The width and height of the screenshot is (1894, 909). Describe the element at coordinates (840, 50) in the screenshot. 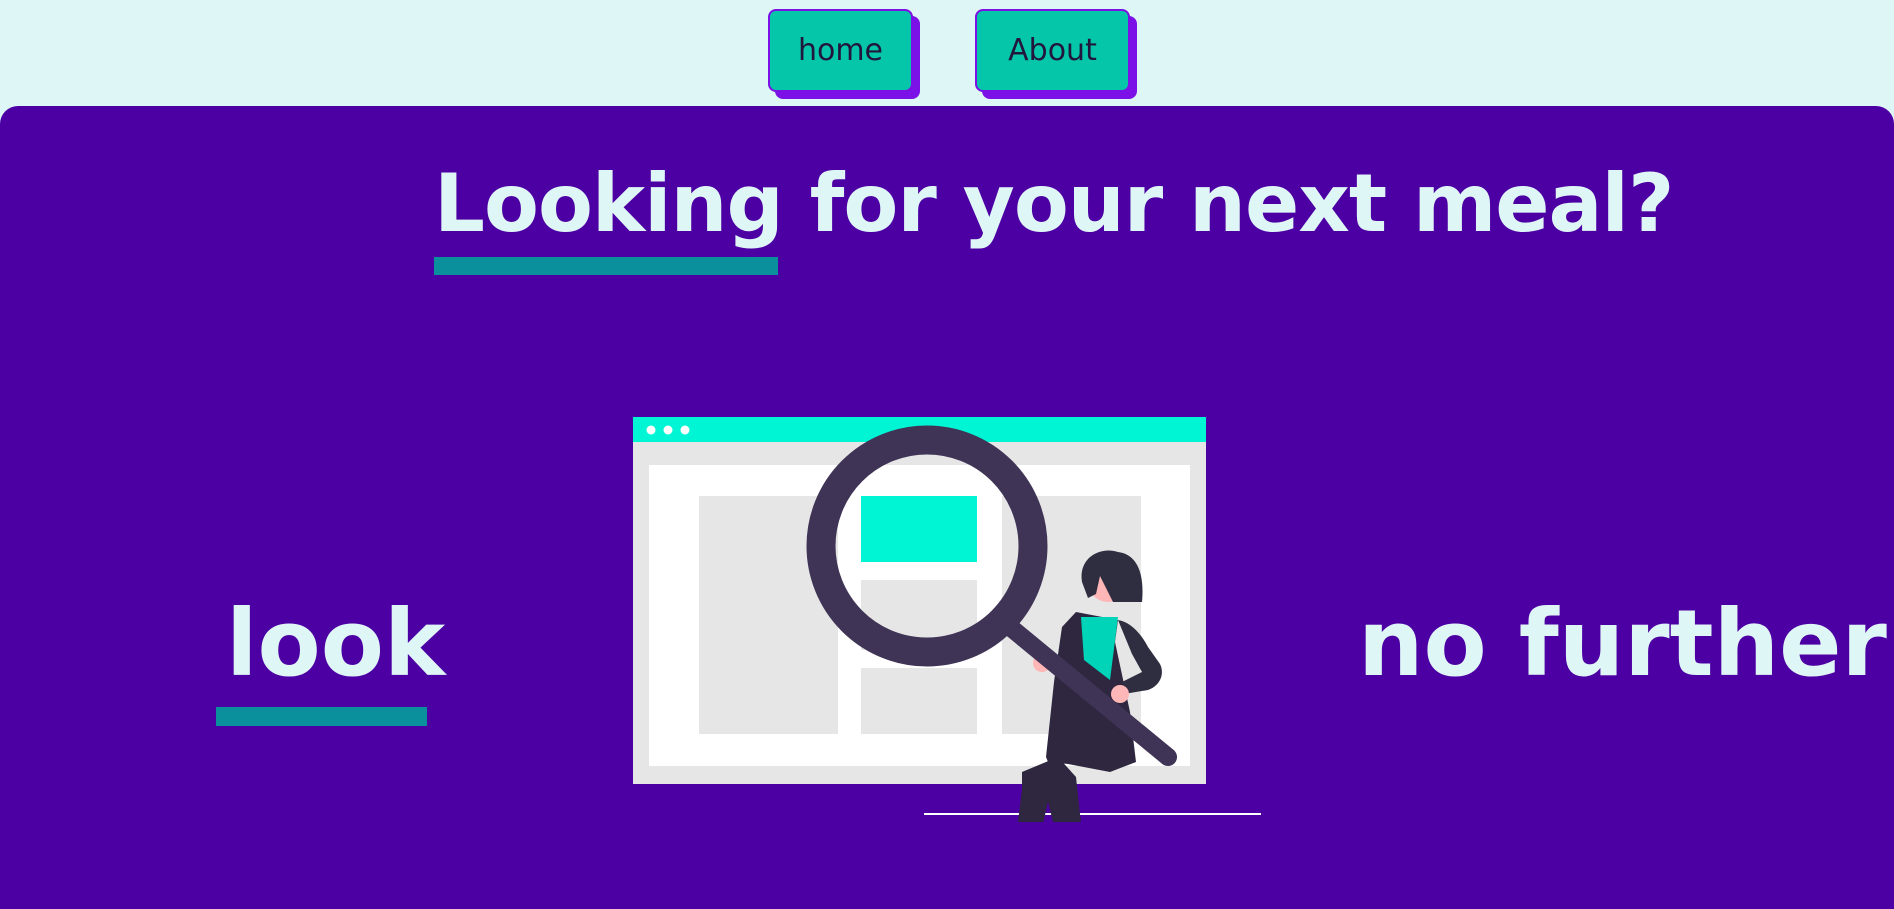

I see `home-button: home` at that location.